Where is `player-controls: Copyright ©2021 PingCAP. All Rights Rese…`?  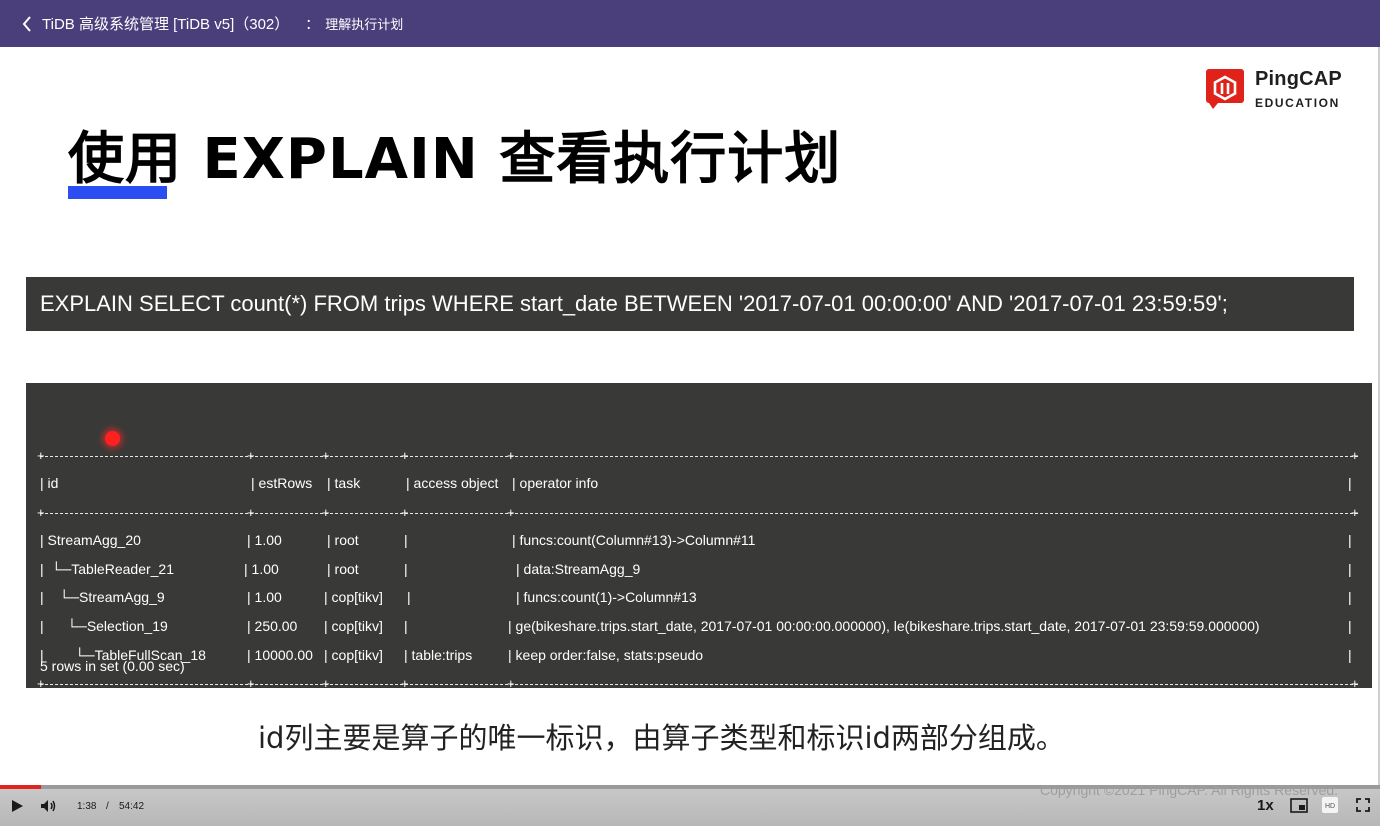
player-controls: Copyright ©2021 PingCAP. All Rights Rese… is located at coordinates (690, 804).